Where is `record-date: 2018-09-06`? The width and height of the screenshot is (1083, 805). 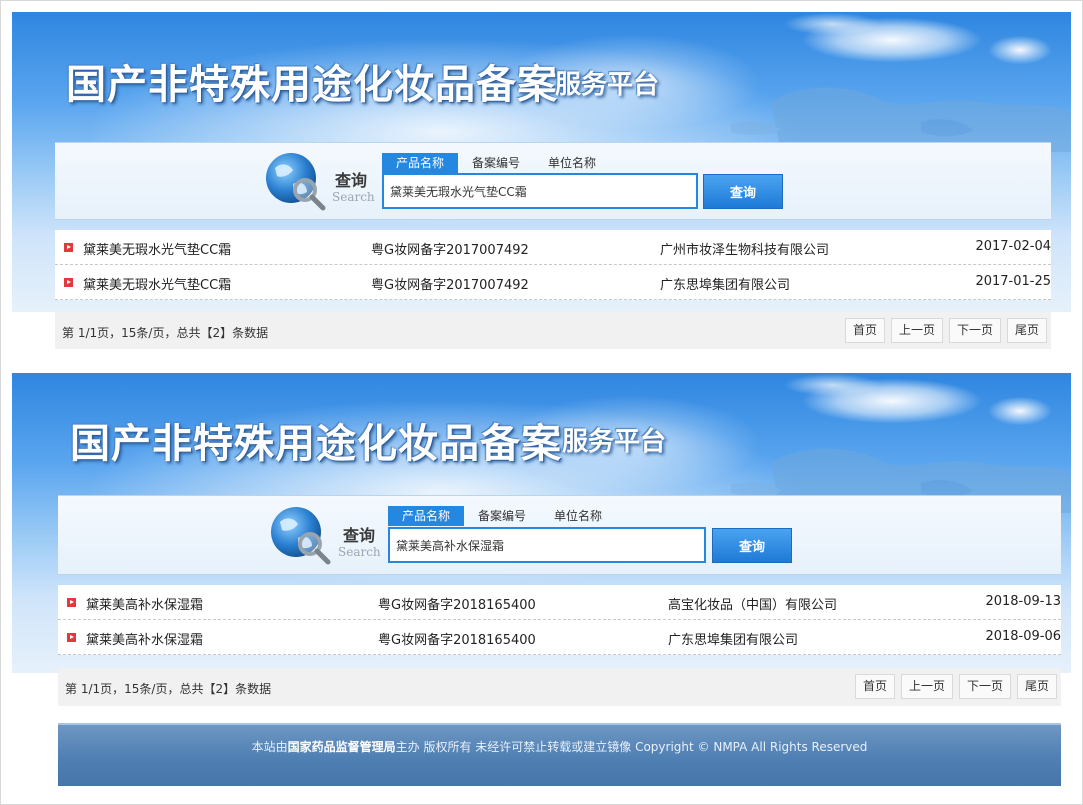 record-date: 2018-09-06 is located at coordinates (1023, 636).